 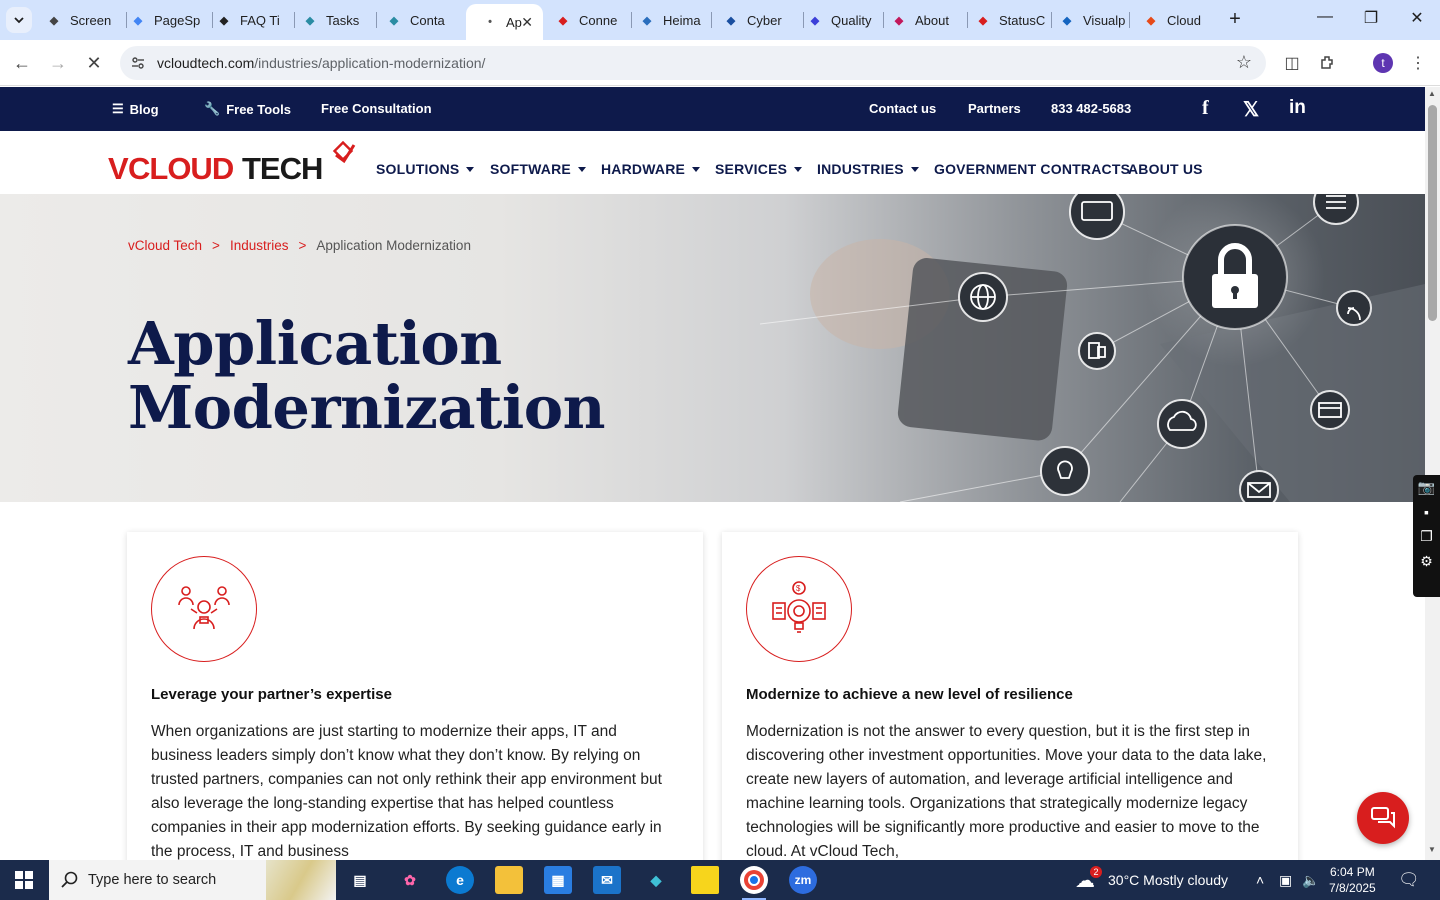 What do you see at coordinates (58, 63) in the screenshot?
I see `forward-icon: →` at bounding box center [58, 63].